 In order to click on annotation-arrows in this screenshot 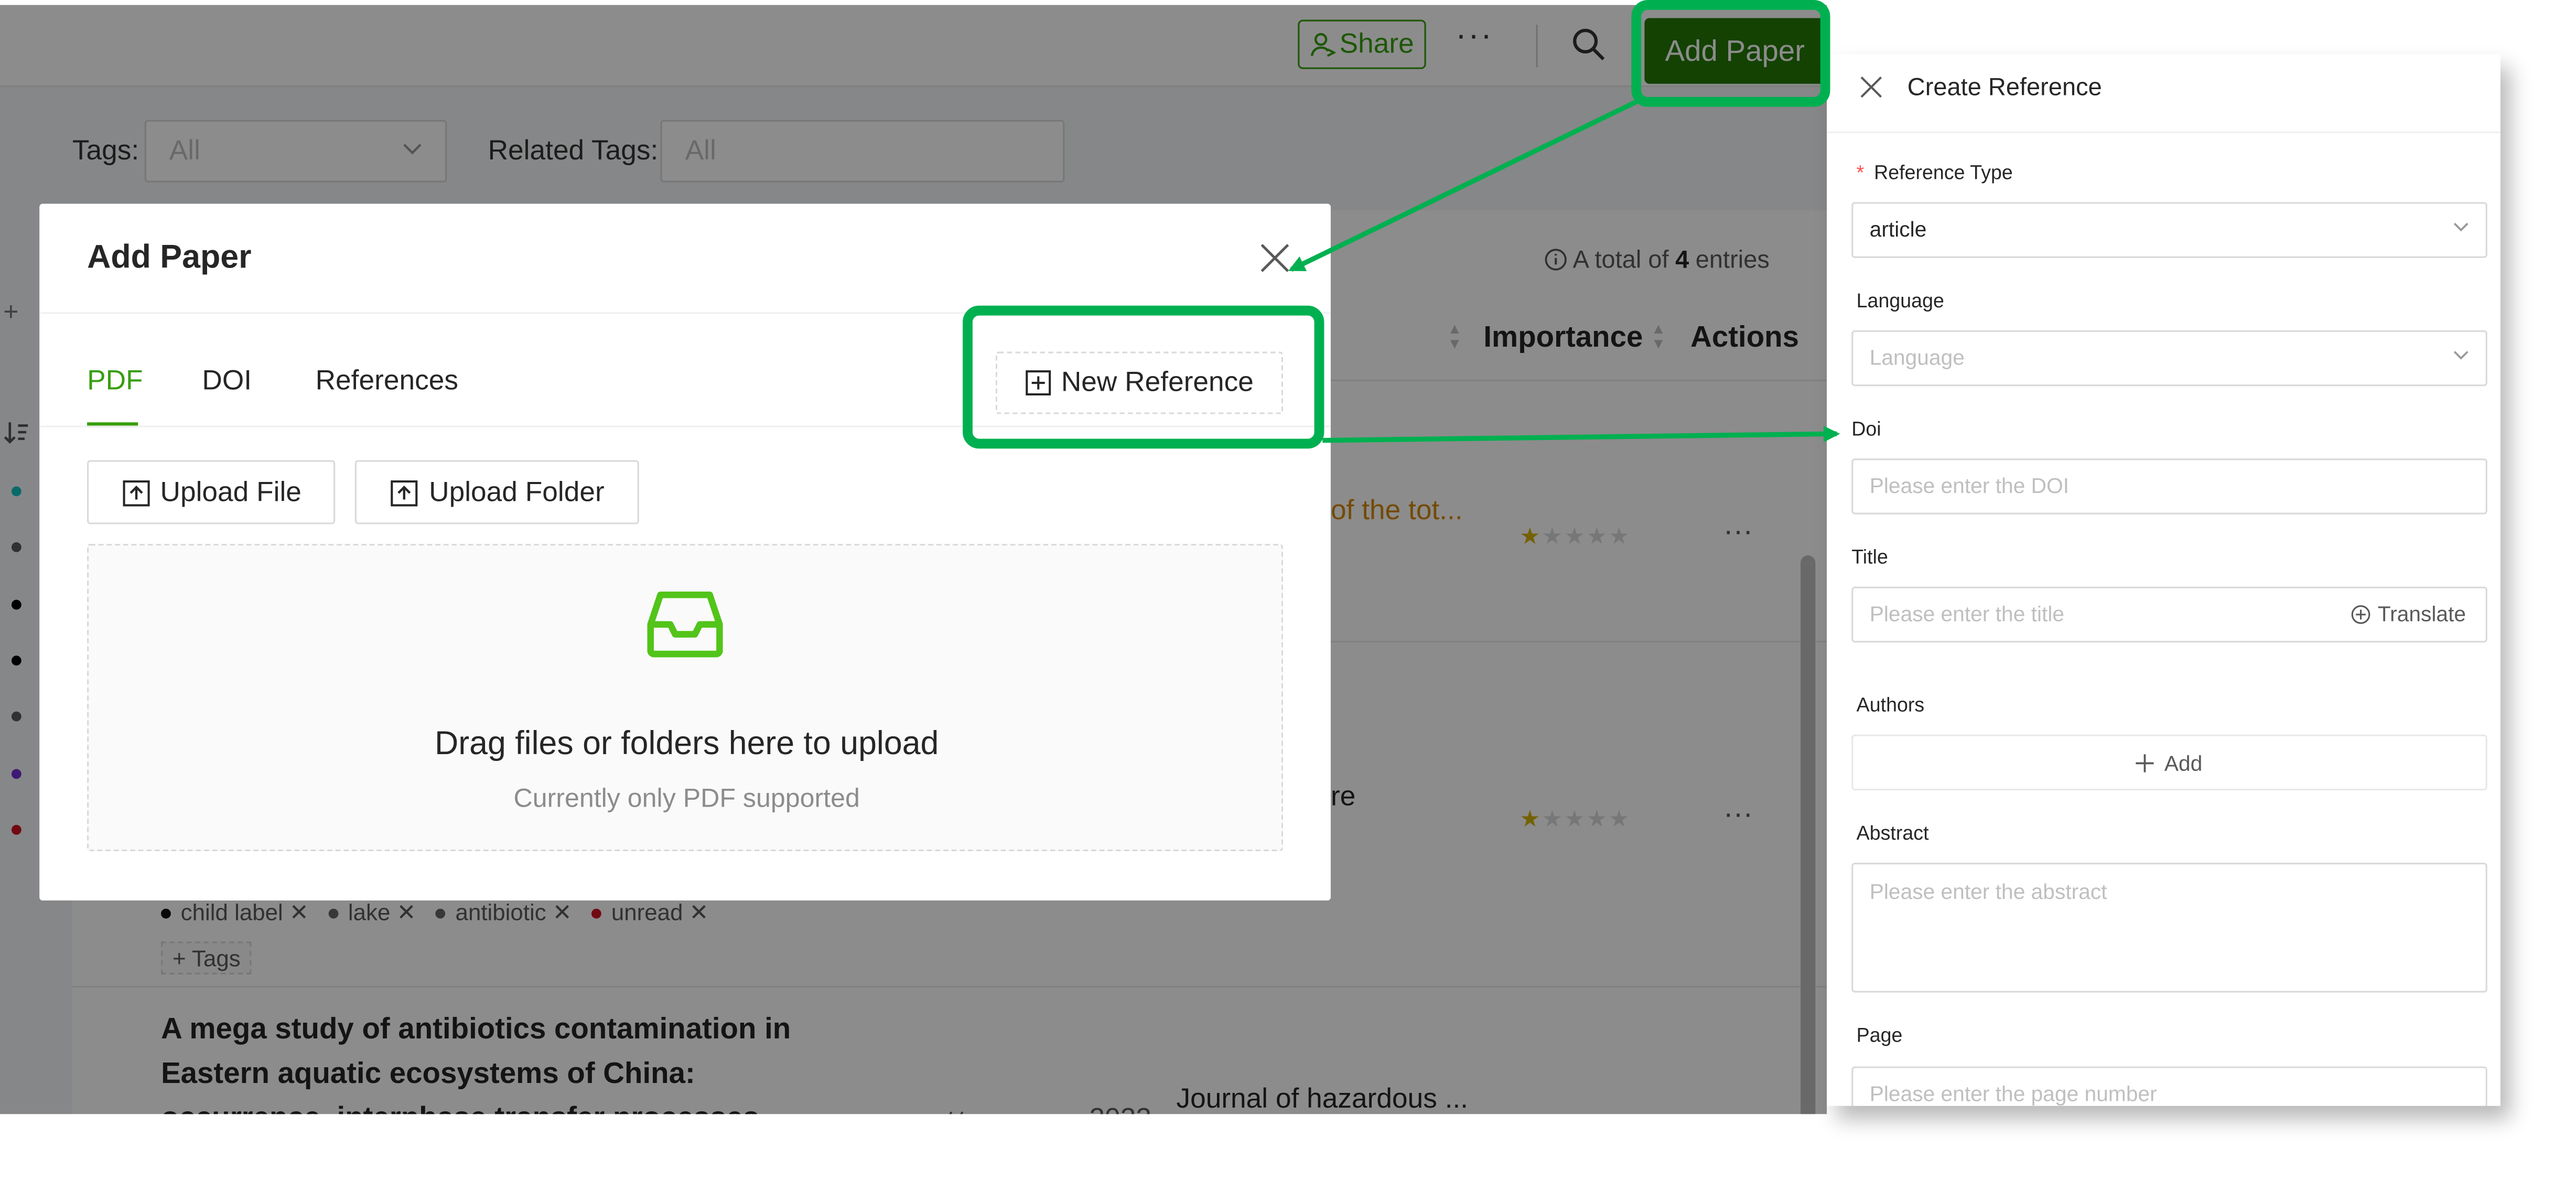, I will do `click(1564, 269)`.